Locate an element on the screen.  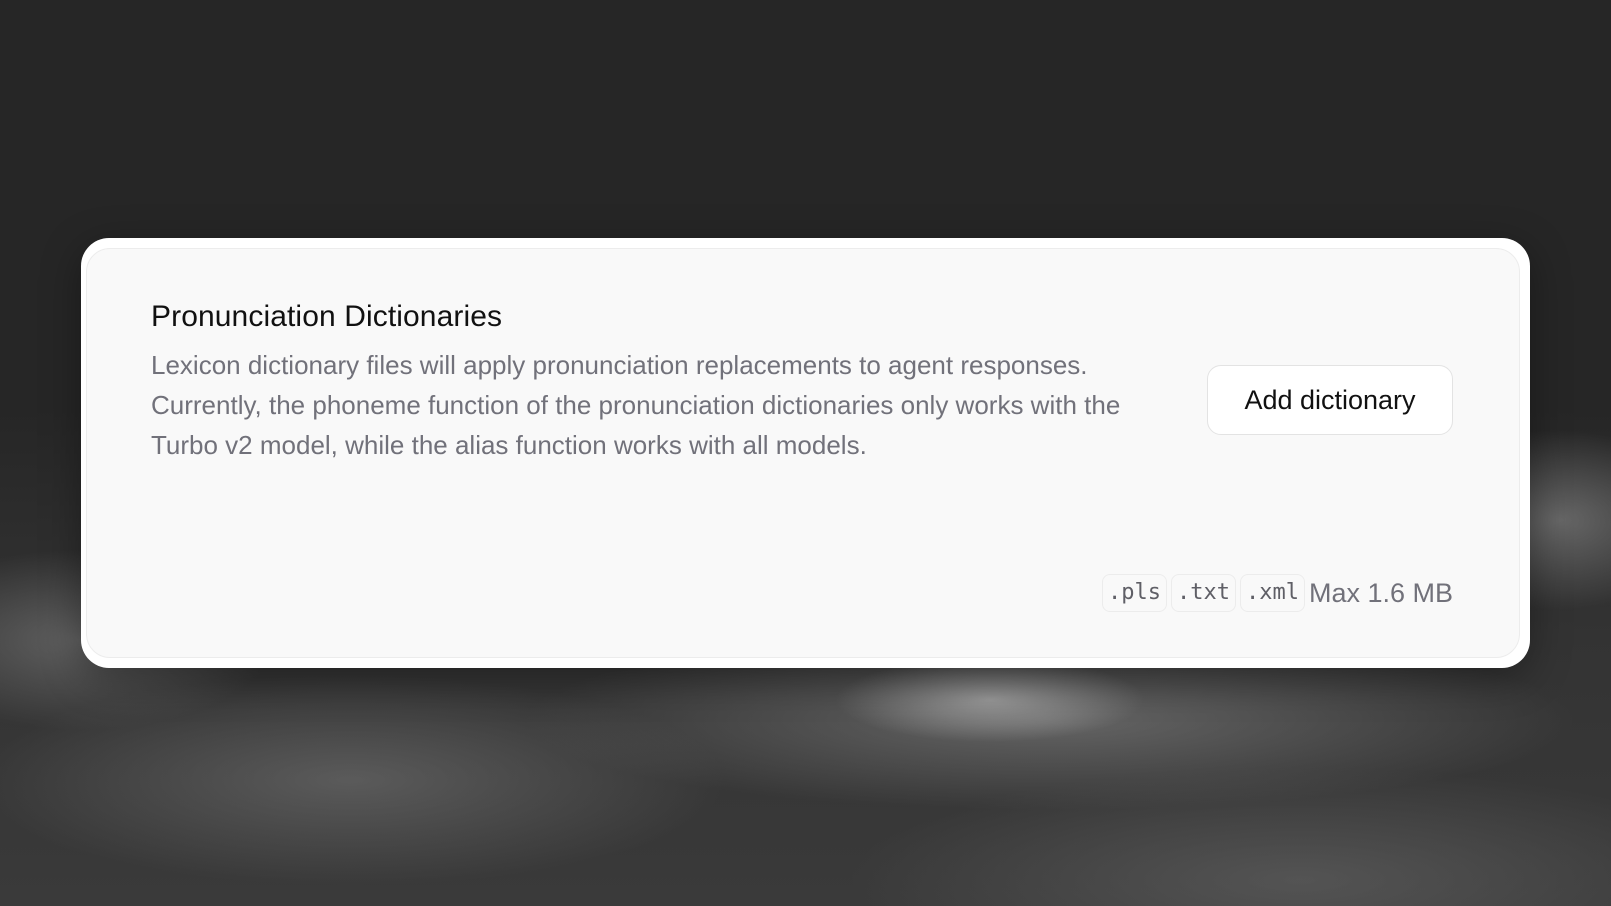
file-constraints: .pls .txt .xml Max 1.6 MB is located at coordinates (1277, 593).